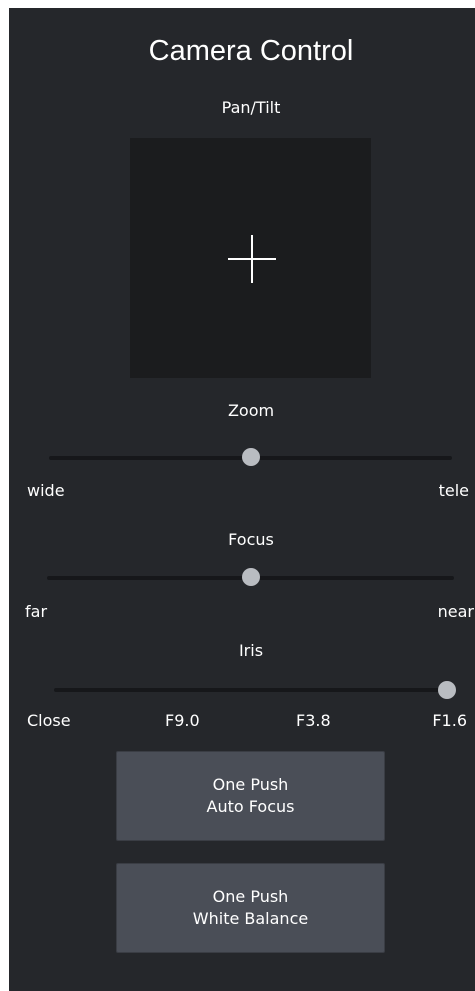  What do you see at coordinates (250, 784) in the screenshot?
I see `auto-focus-button-line1: One Push` at bounding box center [250, 784].